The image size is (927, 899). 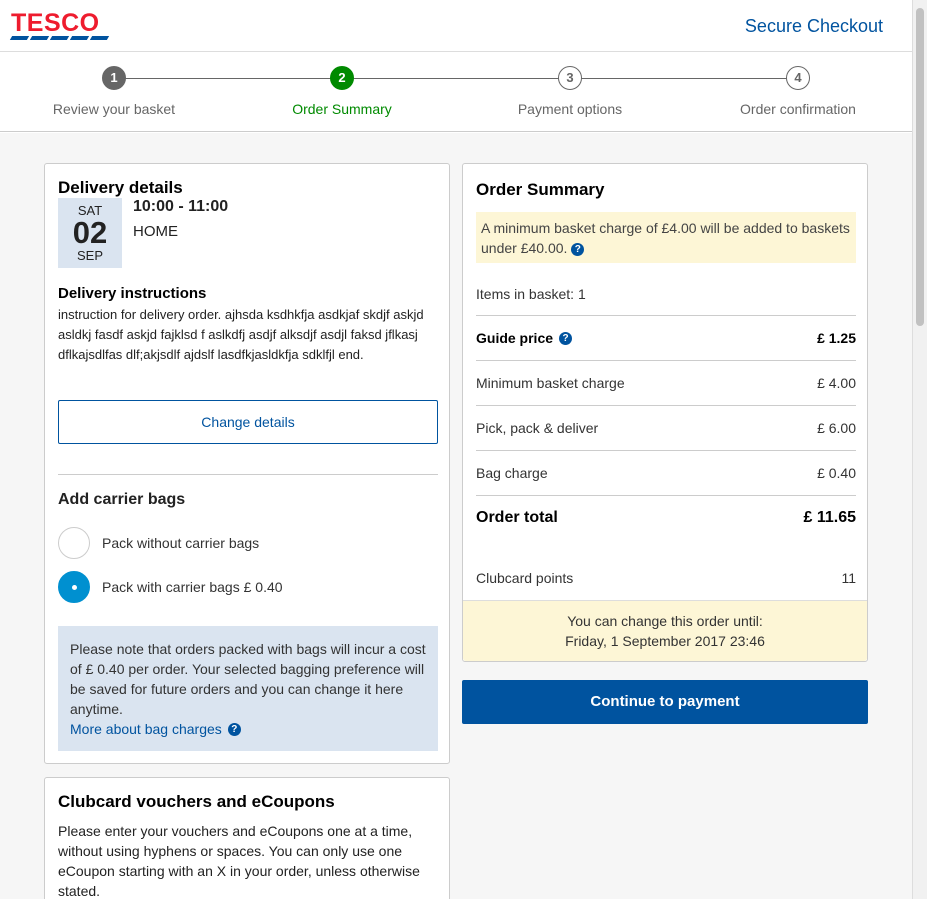 What do you see at coordinates (919, 449) in the screenshot?
I see `page-scrollbar` at bounding box center [919, 449].